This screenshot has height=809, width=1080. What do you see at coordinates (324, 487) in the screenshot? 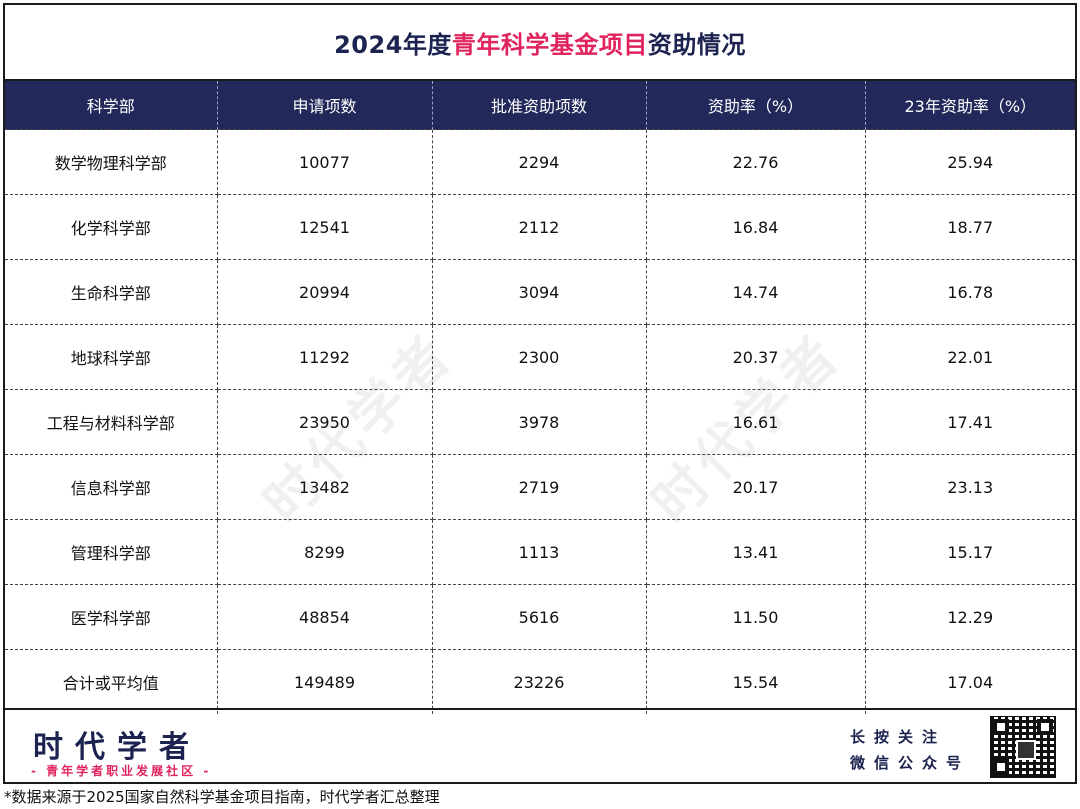
I see `cell-applications: 13482` at bounding box center [324, 487].